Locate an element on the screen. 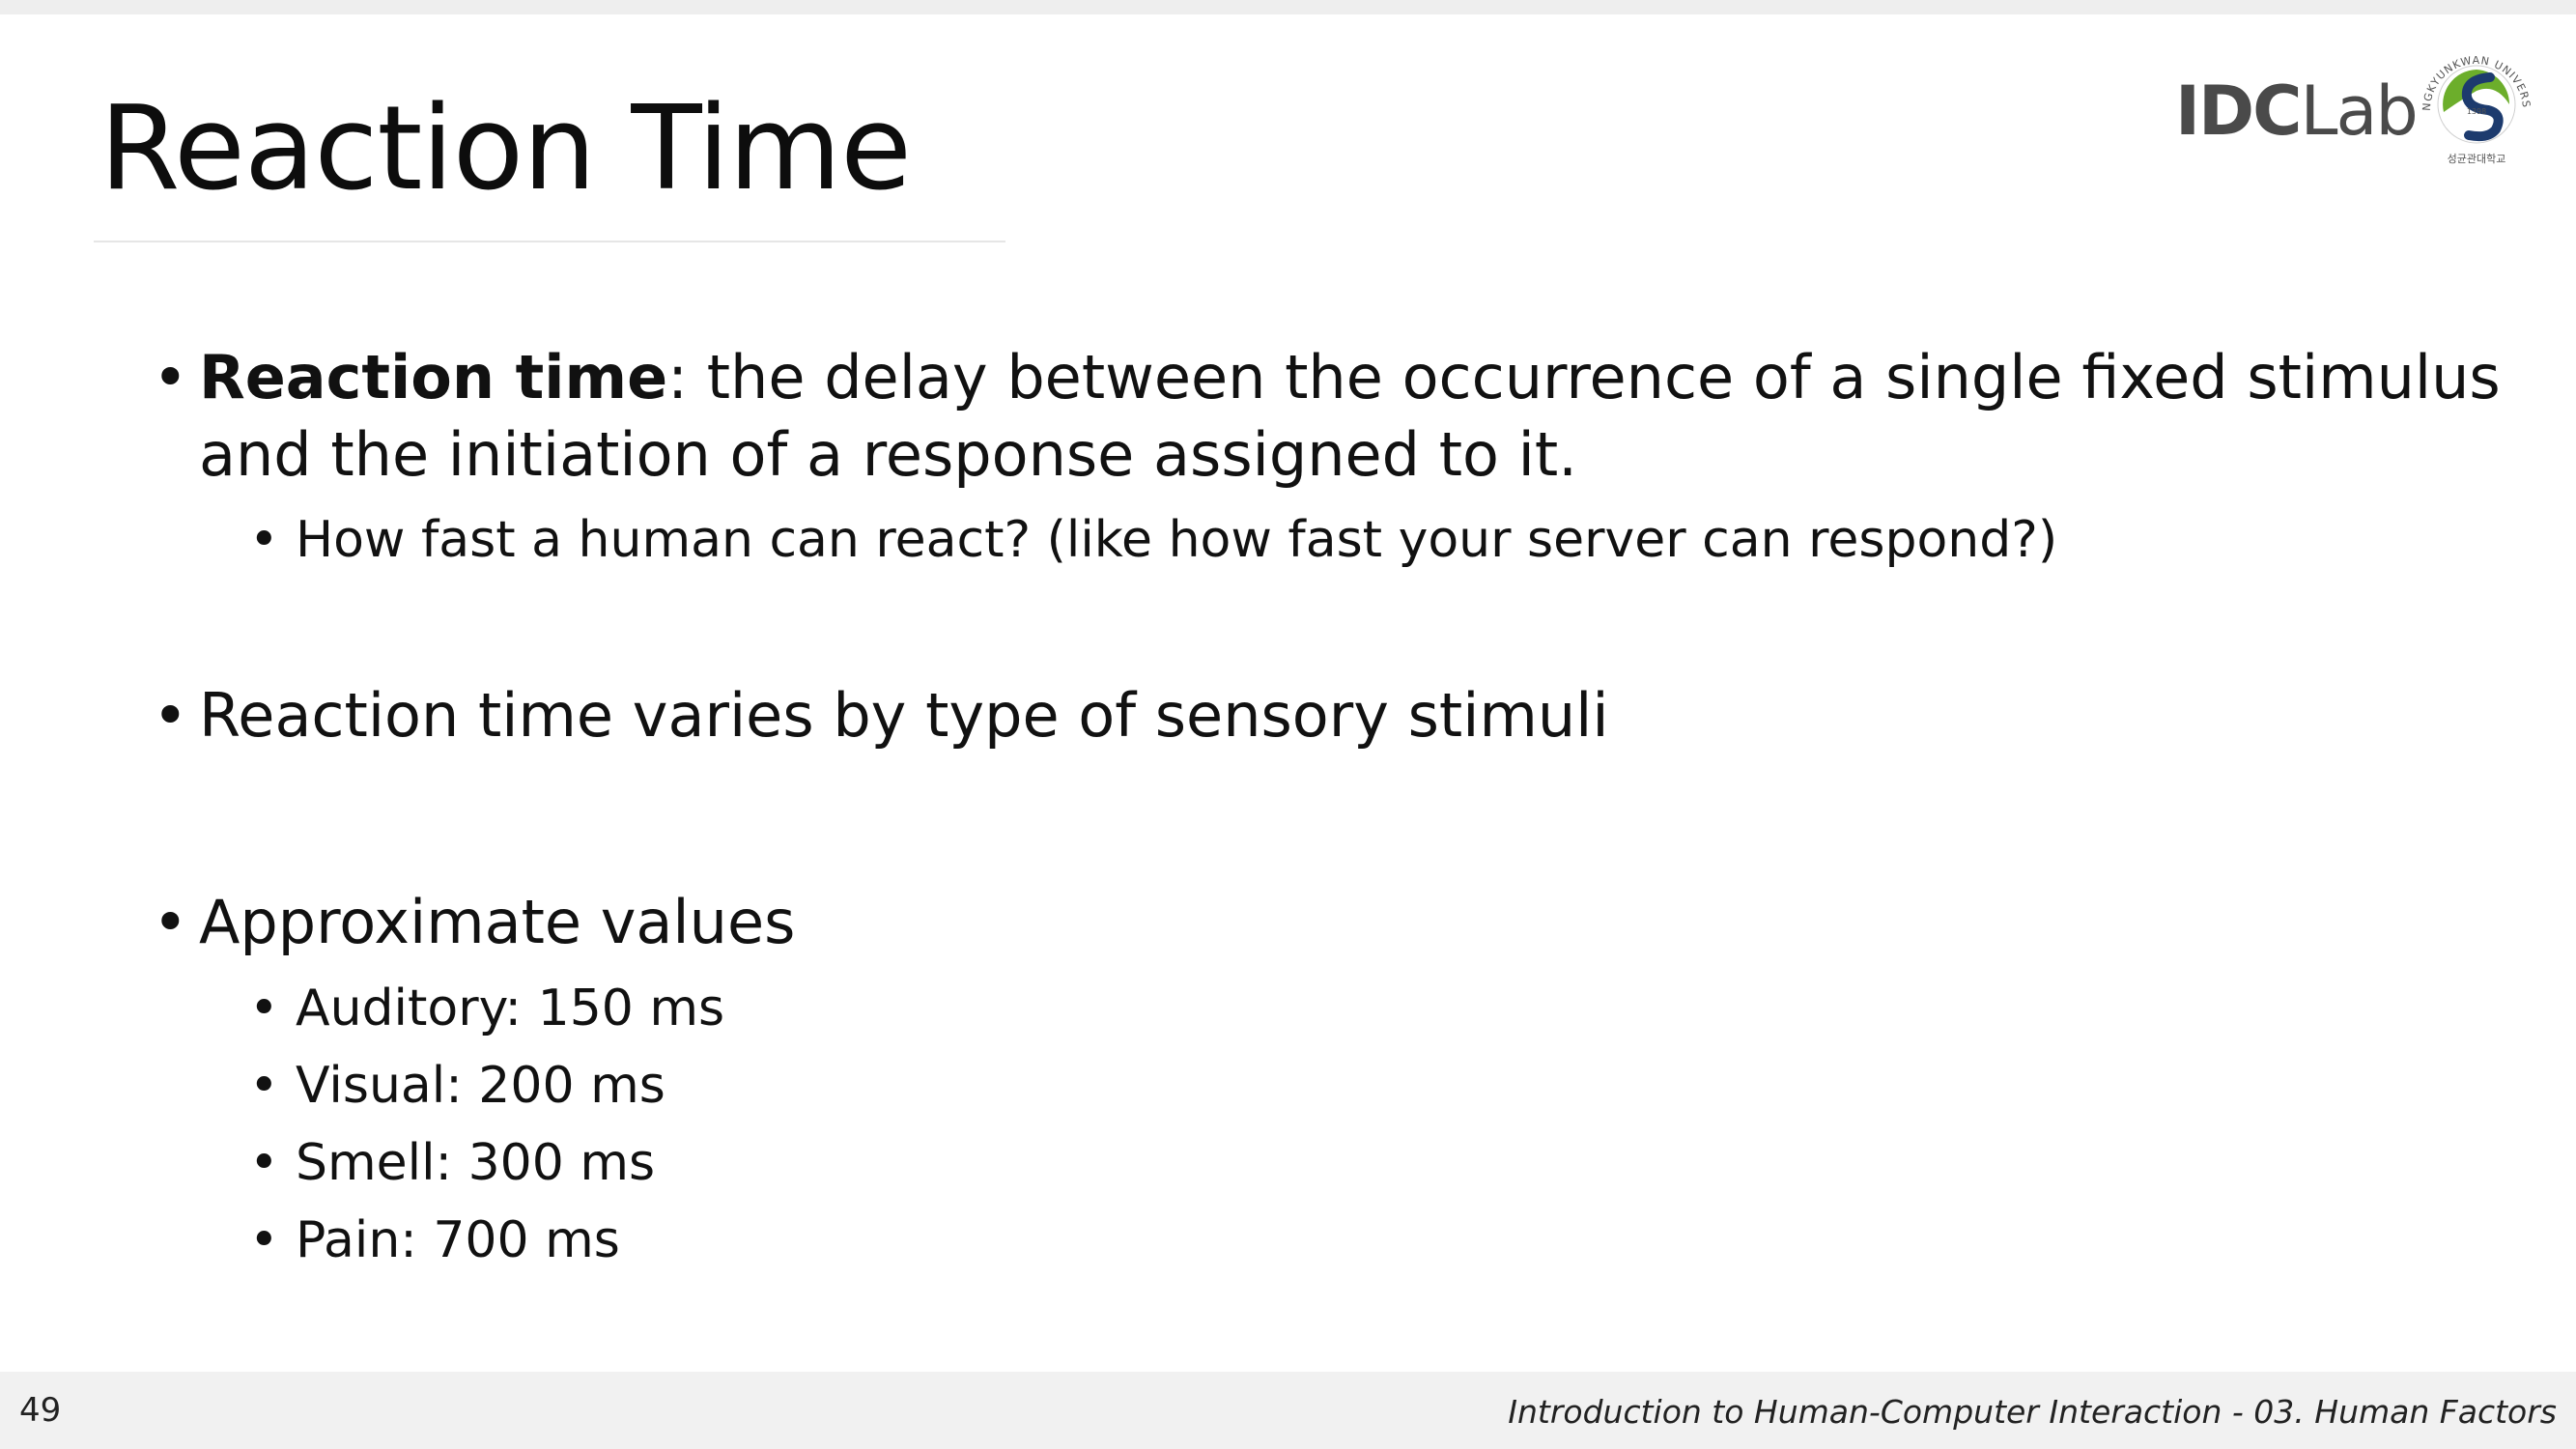 This screenshot has width=2576, height=1449. slide-title: Reaction Time is located at coordinates (505, 149).